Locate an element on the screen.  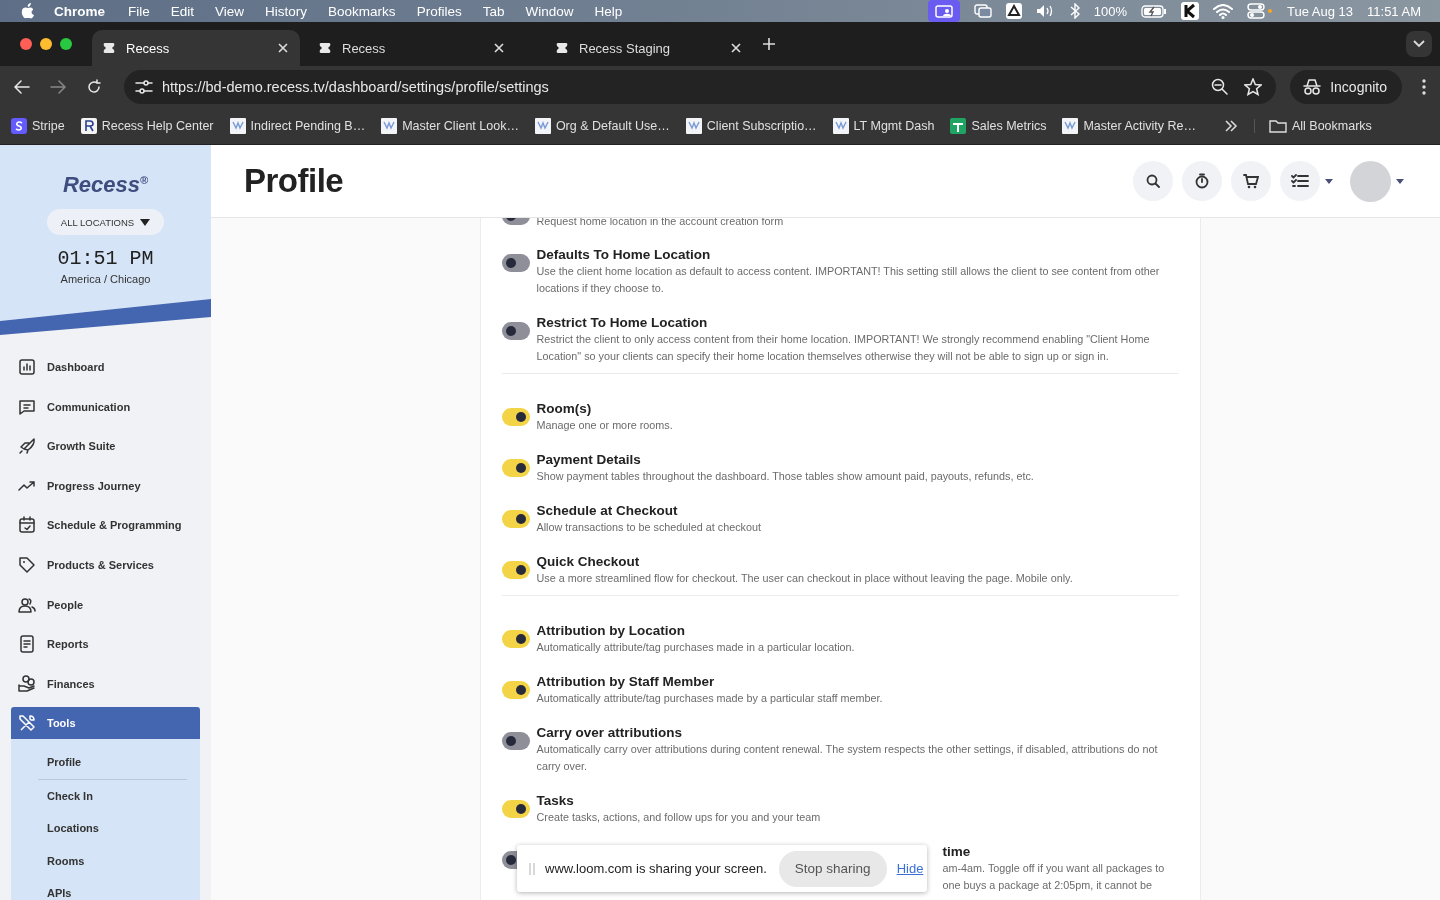
zoom-out-icon is located at coordinates (1220, 87).